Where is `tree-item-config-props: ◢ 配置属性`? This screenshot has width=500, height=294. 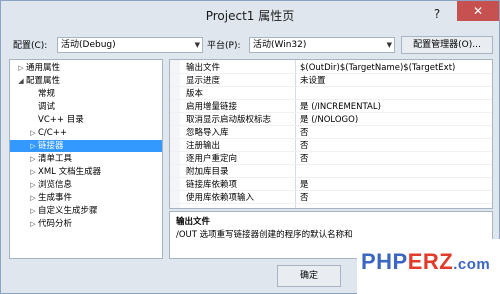
tree-item-config-props: ◢ 配置属性 is located at coordinates (35, 81).